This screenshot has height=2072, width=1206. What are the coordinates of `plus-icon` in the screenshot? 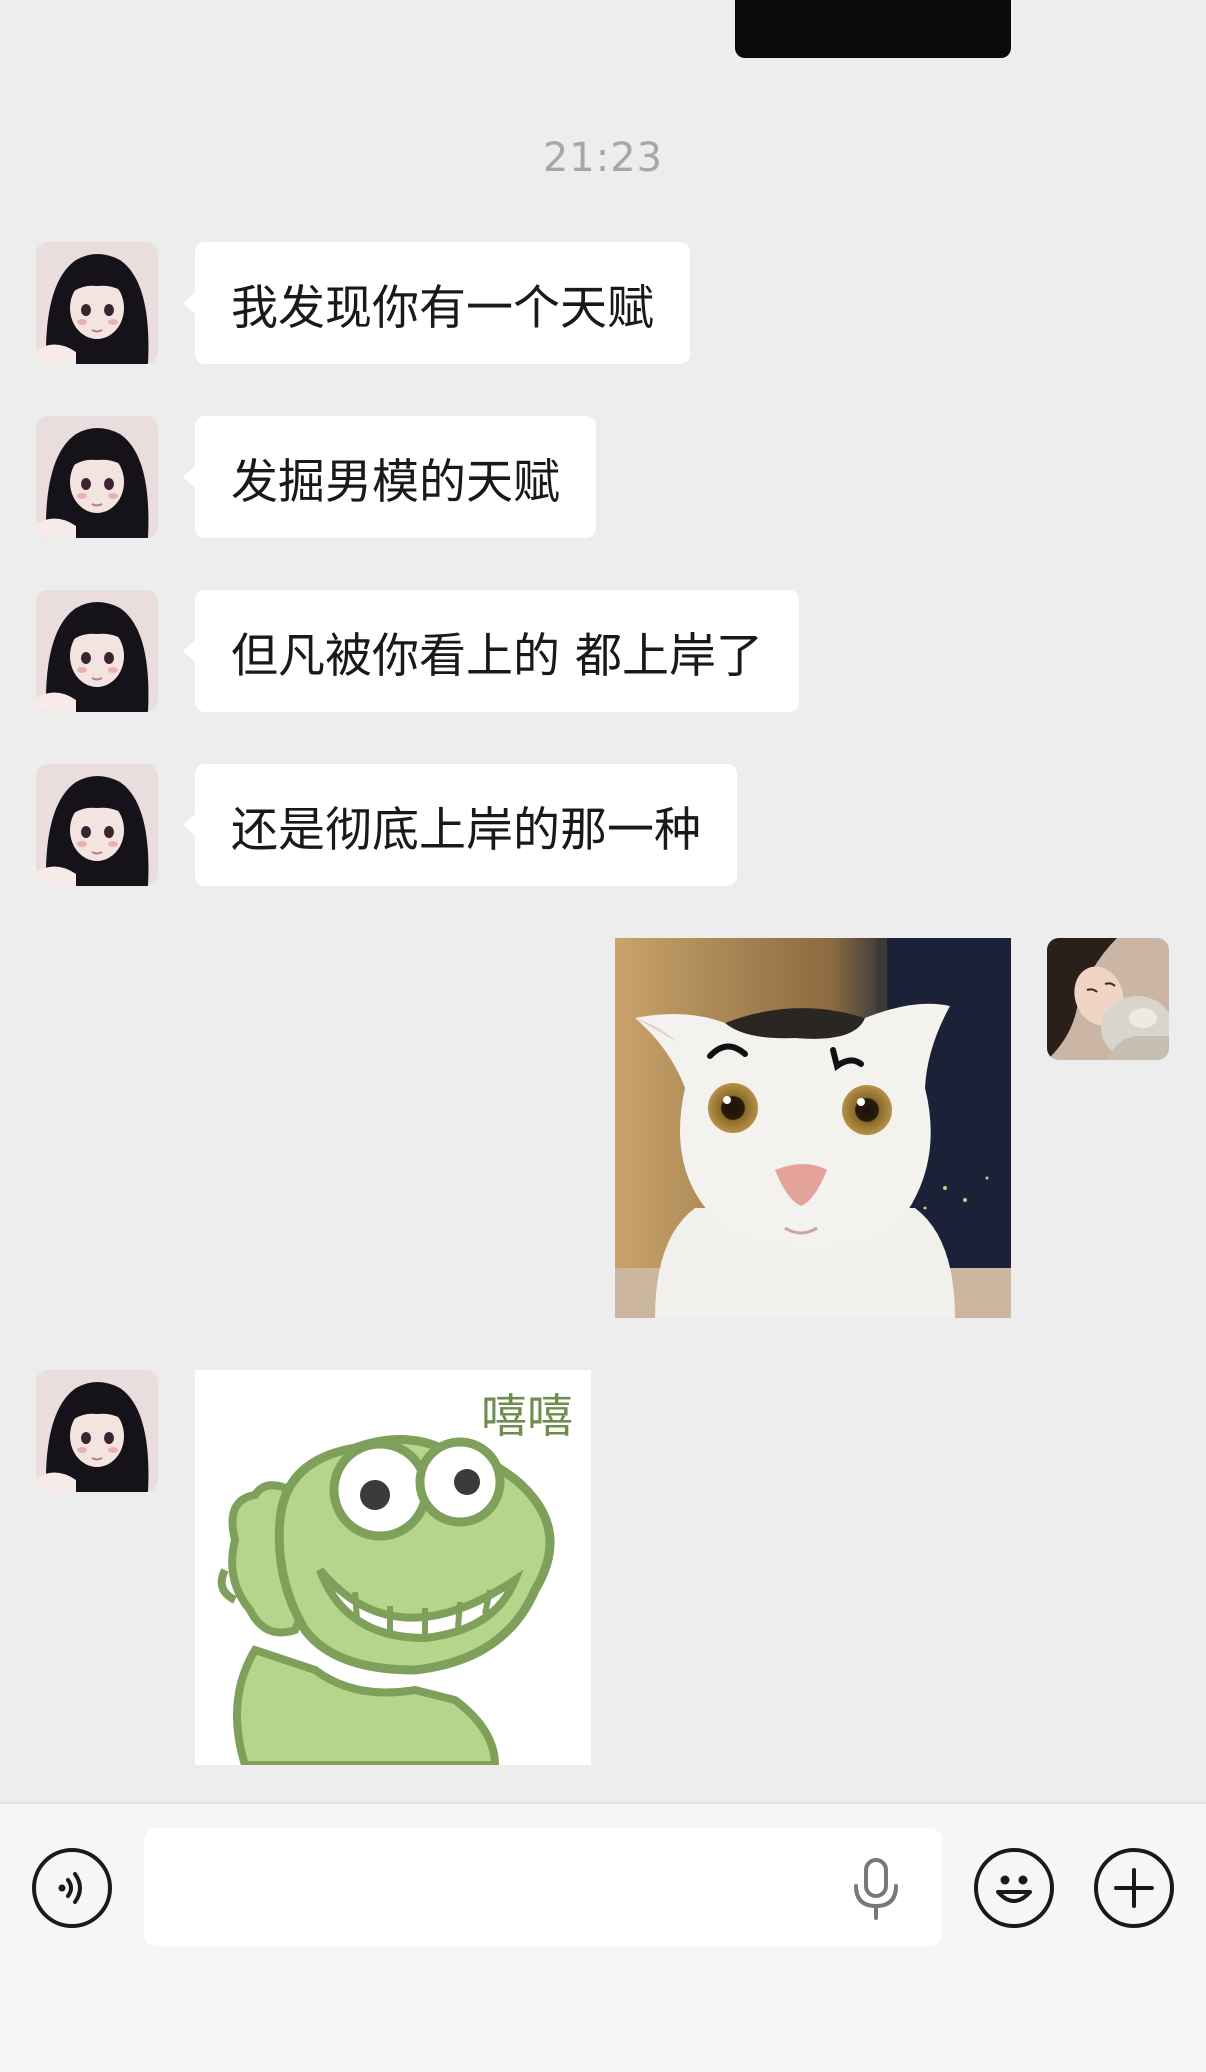 It's located at (1134, 1888).